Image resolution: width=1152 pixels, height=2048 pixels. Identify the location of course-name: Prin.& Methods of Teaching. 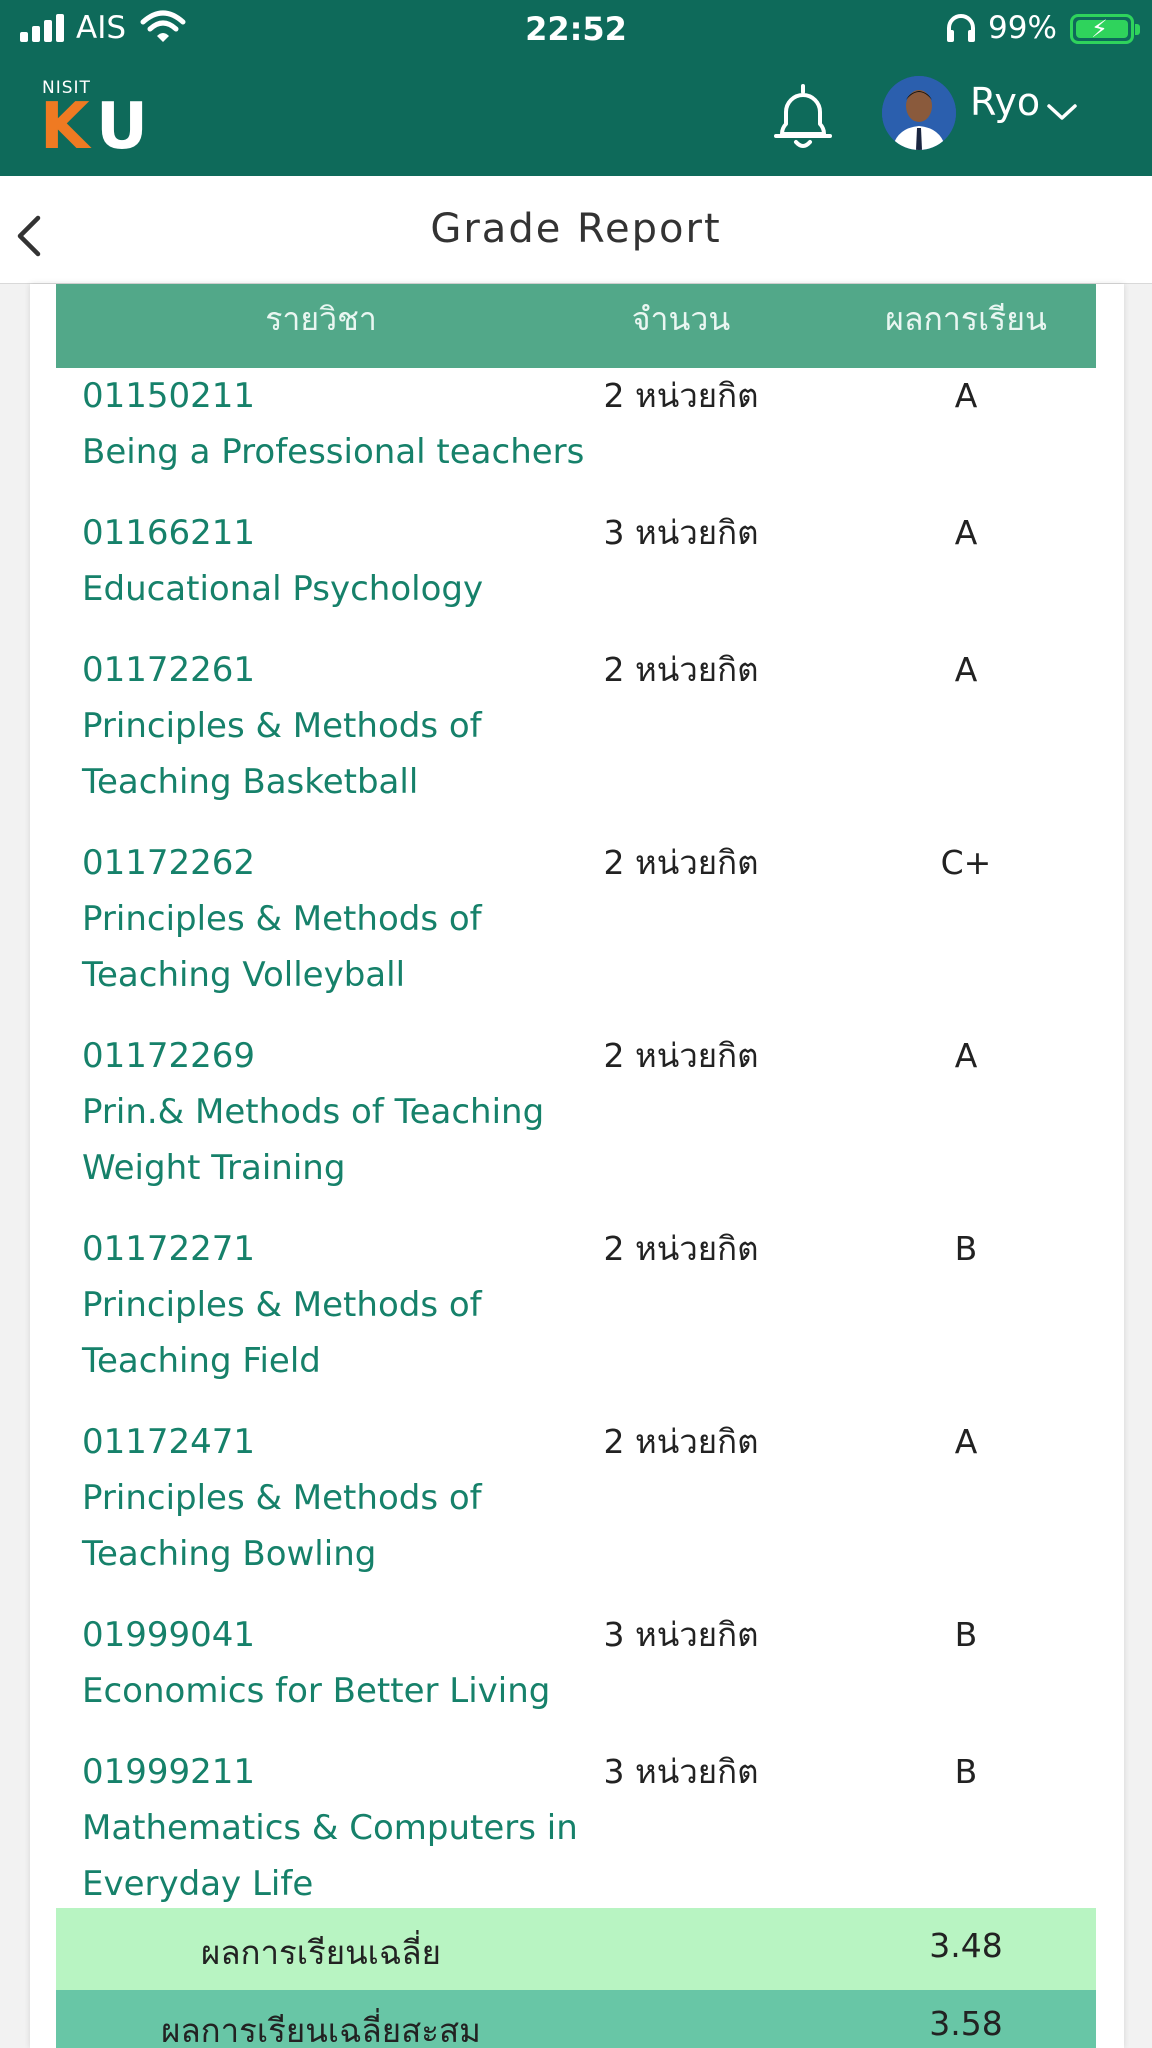
(313, 1112).